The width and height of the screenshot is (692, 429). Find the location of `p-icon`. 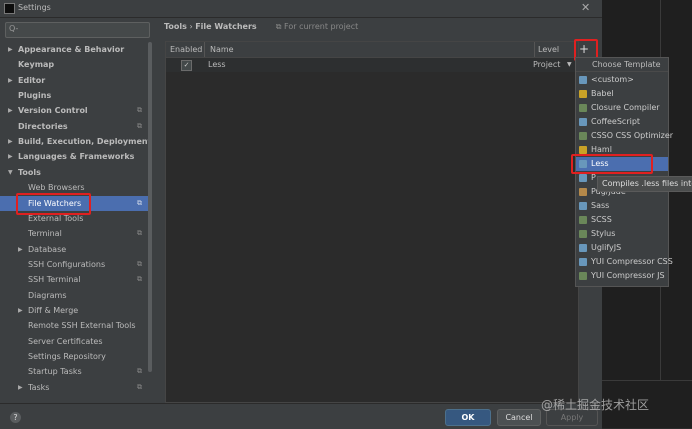

p-icon is located at coordinates (583, 178).